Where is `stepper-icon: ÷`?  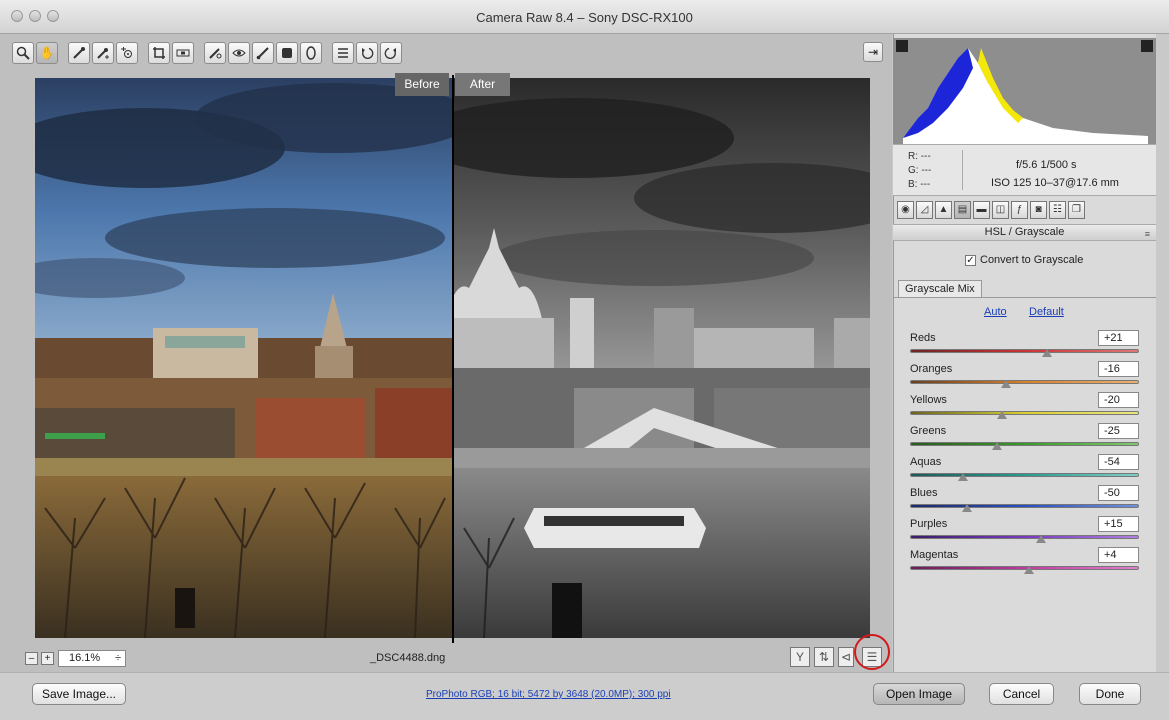 stepper-icon: ÷ is located at coordinates (117, 658).